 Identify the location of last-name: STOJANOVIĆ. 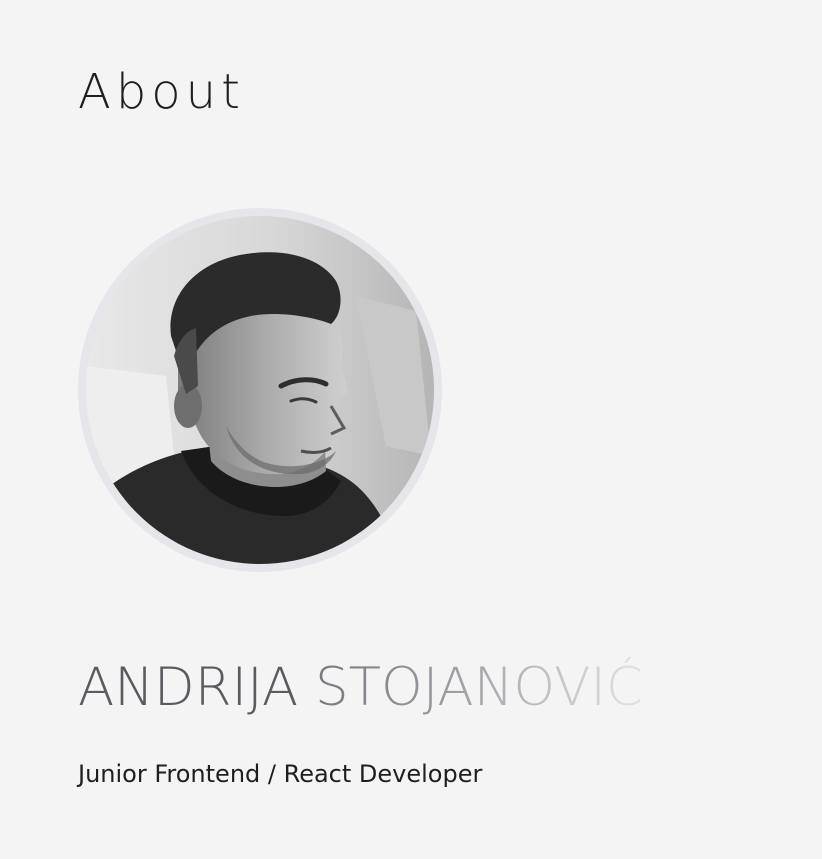
(479, 687).